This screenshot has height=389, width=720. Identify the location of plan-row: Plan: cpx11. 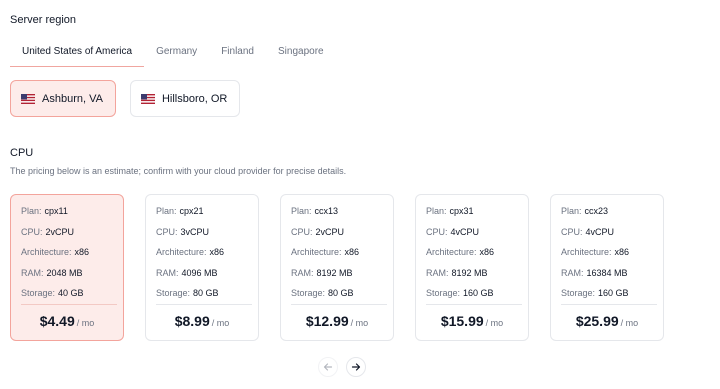
(67, 214).